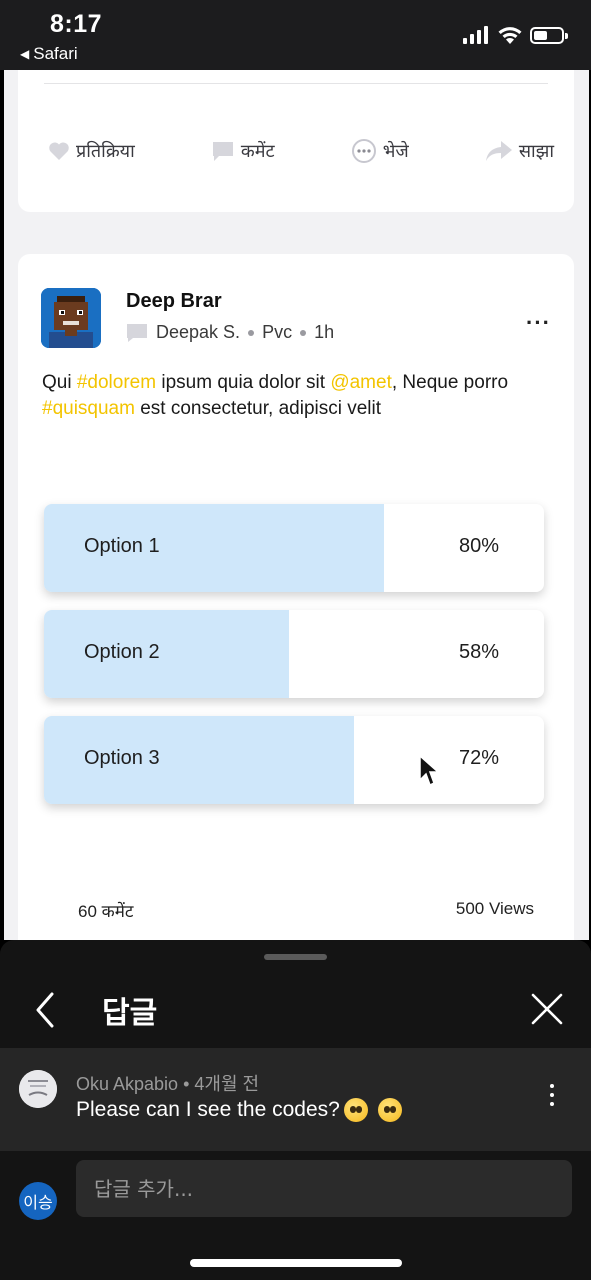 The height and width of the screenshot is (1280, 591). I want to click on back-app-label: Safari, so click(55, 53).